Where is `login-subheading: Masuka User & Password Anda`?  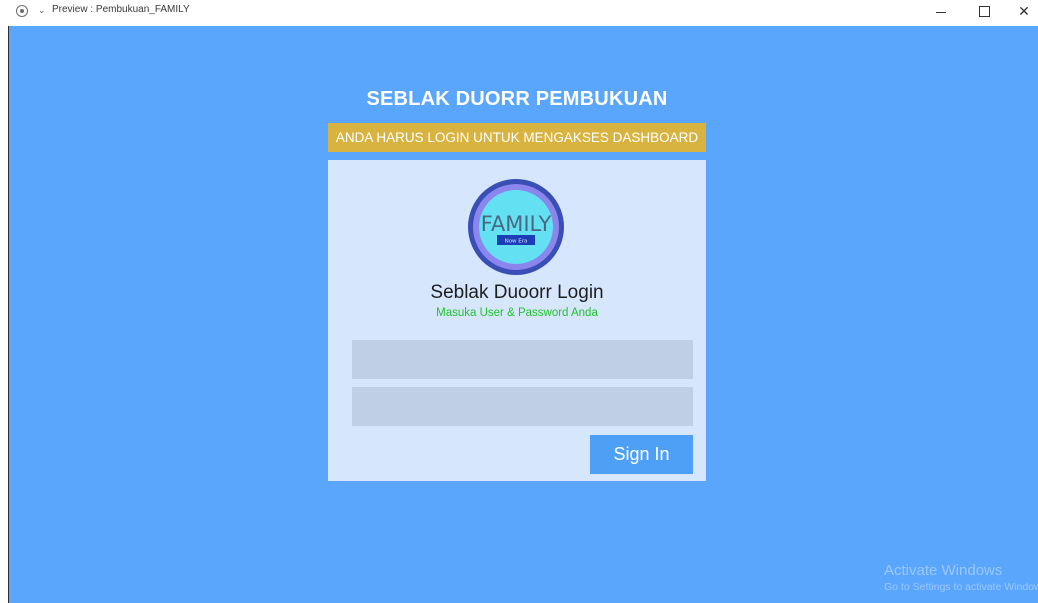
login-subheading: Masuka User & Password Anda is located at coordinates (517, 313).